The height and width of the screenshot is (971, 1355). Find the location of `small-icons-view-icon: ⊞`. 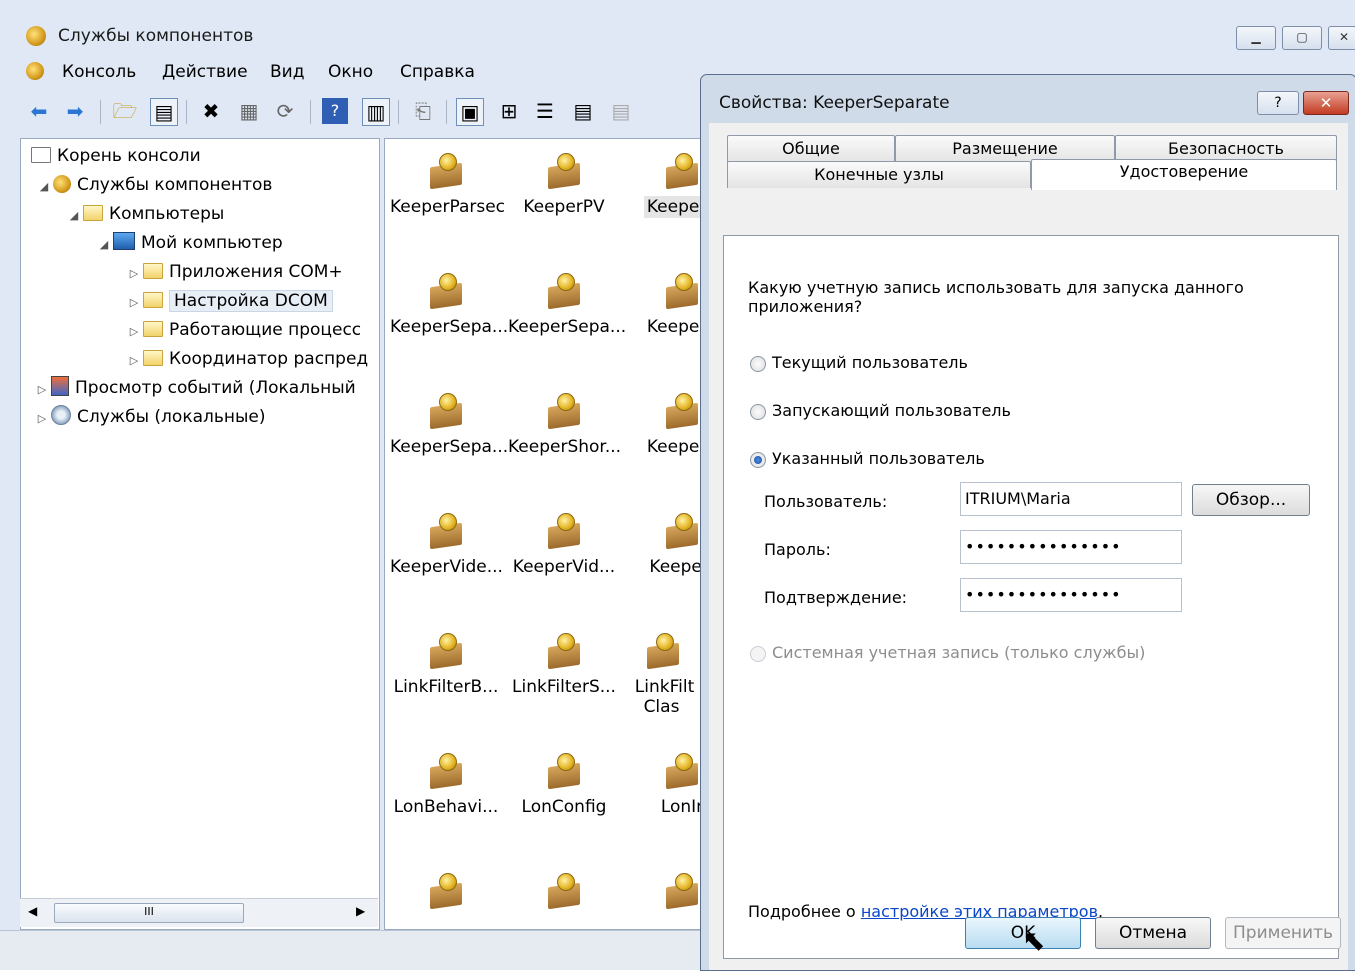

small-icons-view-icon: ⊞ is located at coordinates (509, 111).